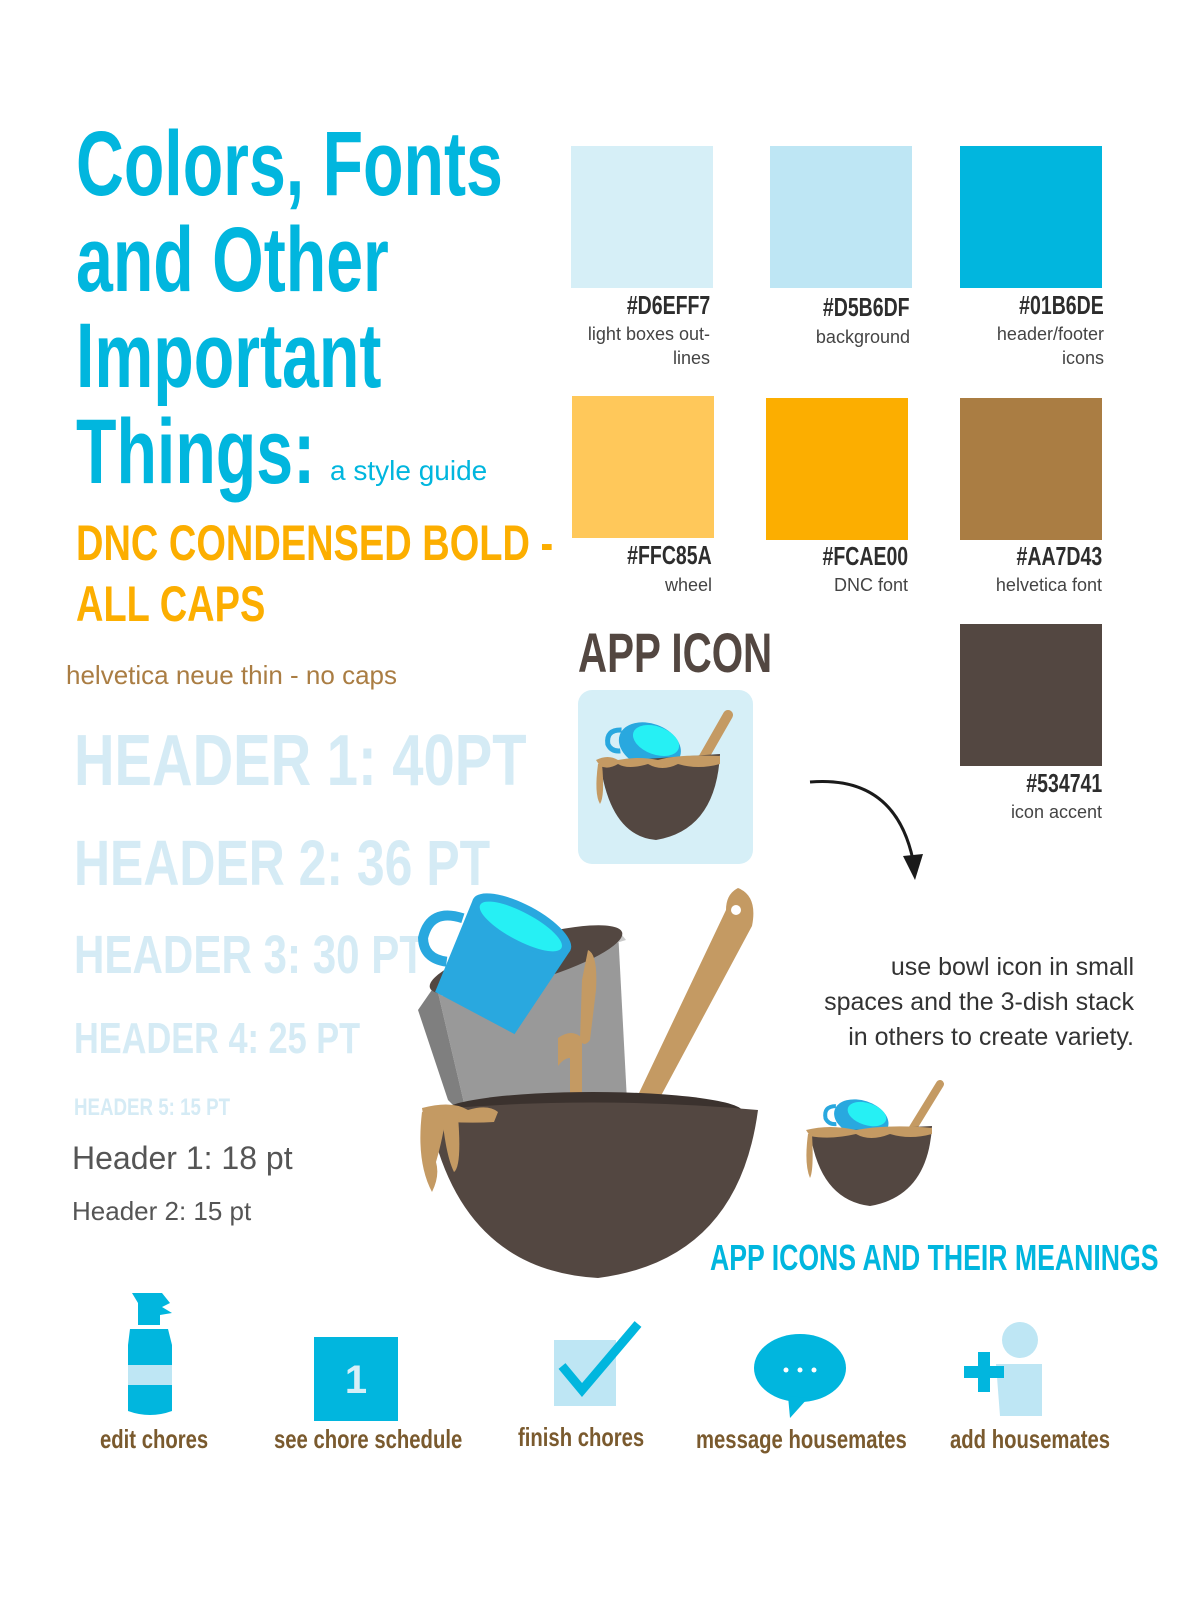  Describe the element at coordinates (1064, 783) in the screenshot. I see `swatch-hex: #534741` at that location.